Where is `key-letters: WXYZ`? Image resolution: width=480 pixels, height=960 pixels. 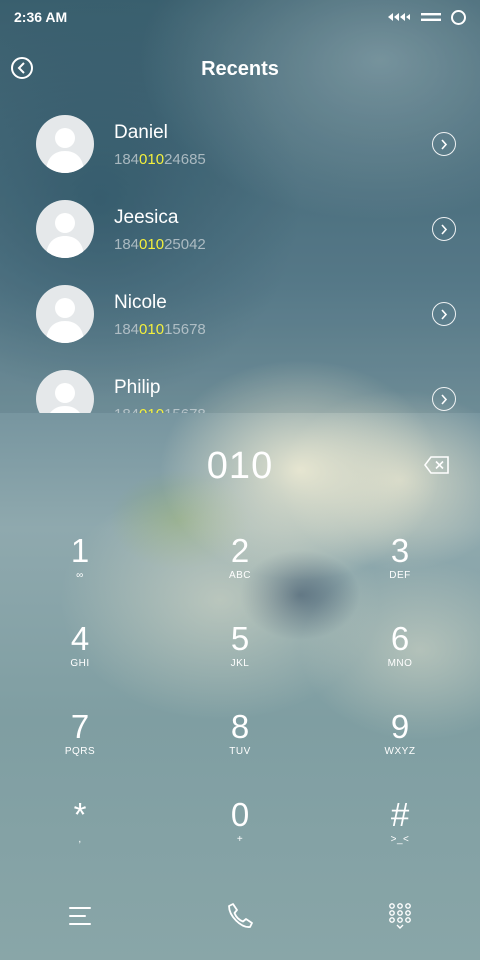 key-letters: WXYZ is located at coordinates (400, 751).